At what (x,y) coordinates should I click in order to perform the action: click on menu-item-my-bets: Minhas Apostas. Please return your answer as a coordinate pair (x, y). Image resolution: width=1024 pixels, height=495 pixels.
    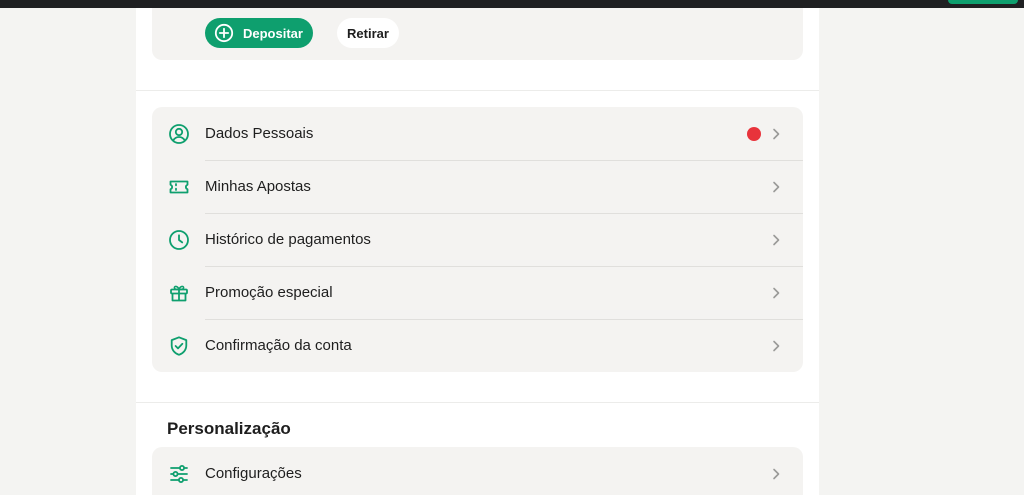
    Looking at the image, I should click on (477, 186).